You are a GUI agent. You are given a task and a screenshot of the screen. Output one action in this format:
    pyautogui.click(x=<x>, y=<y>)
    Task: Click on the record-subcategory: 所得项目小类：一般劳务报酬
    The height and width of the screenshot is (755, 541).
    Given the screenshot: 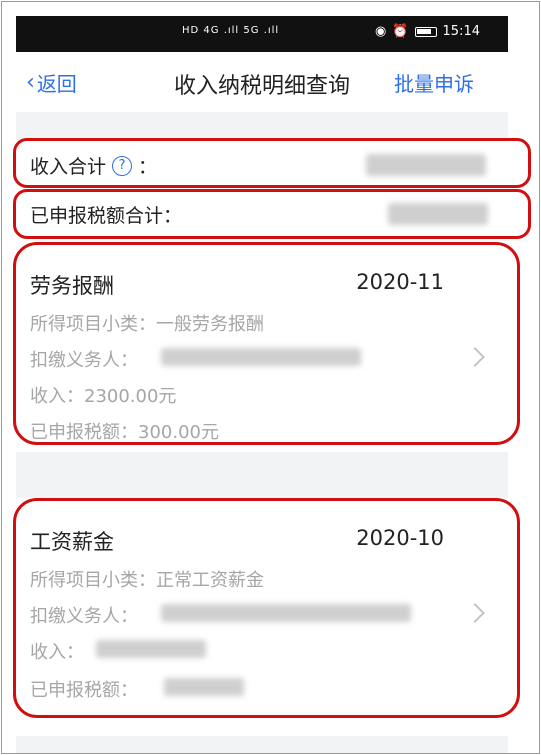 What is the action you would take?
    pyautogui.click(x=147, y=324)
    